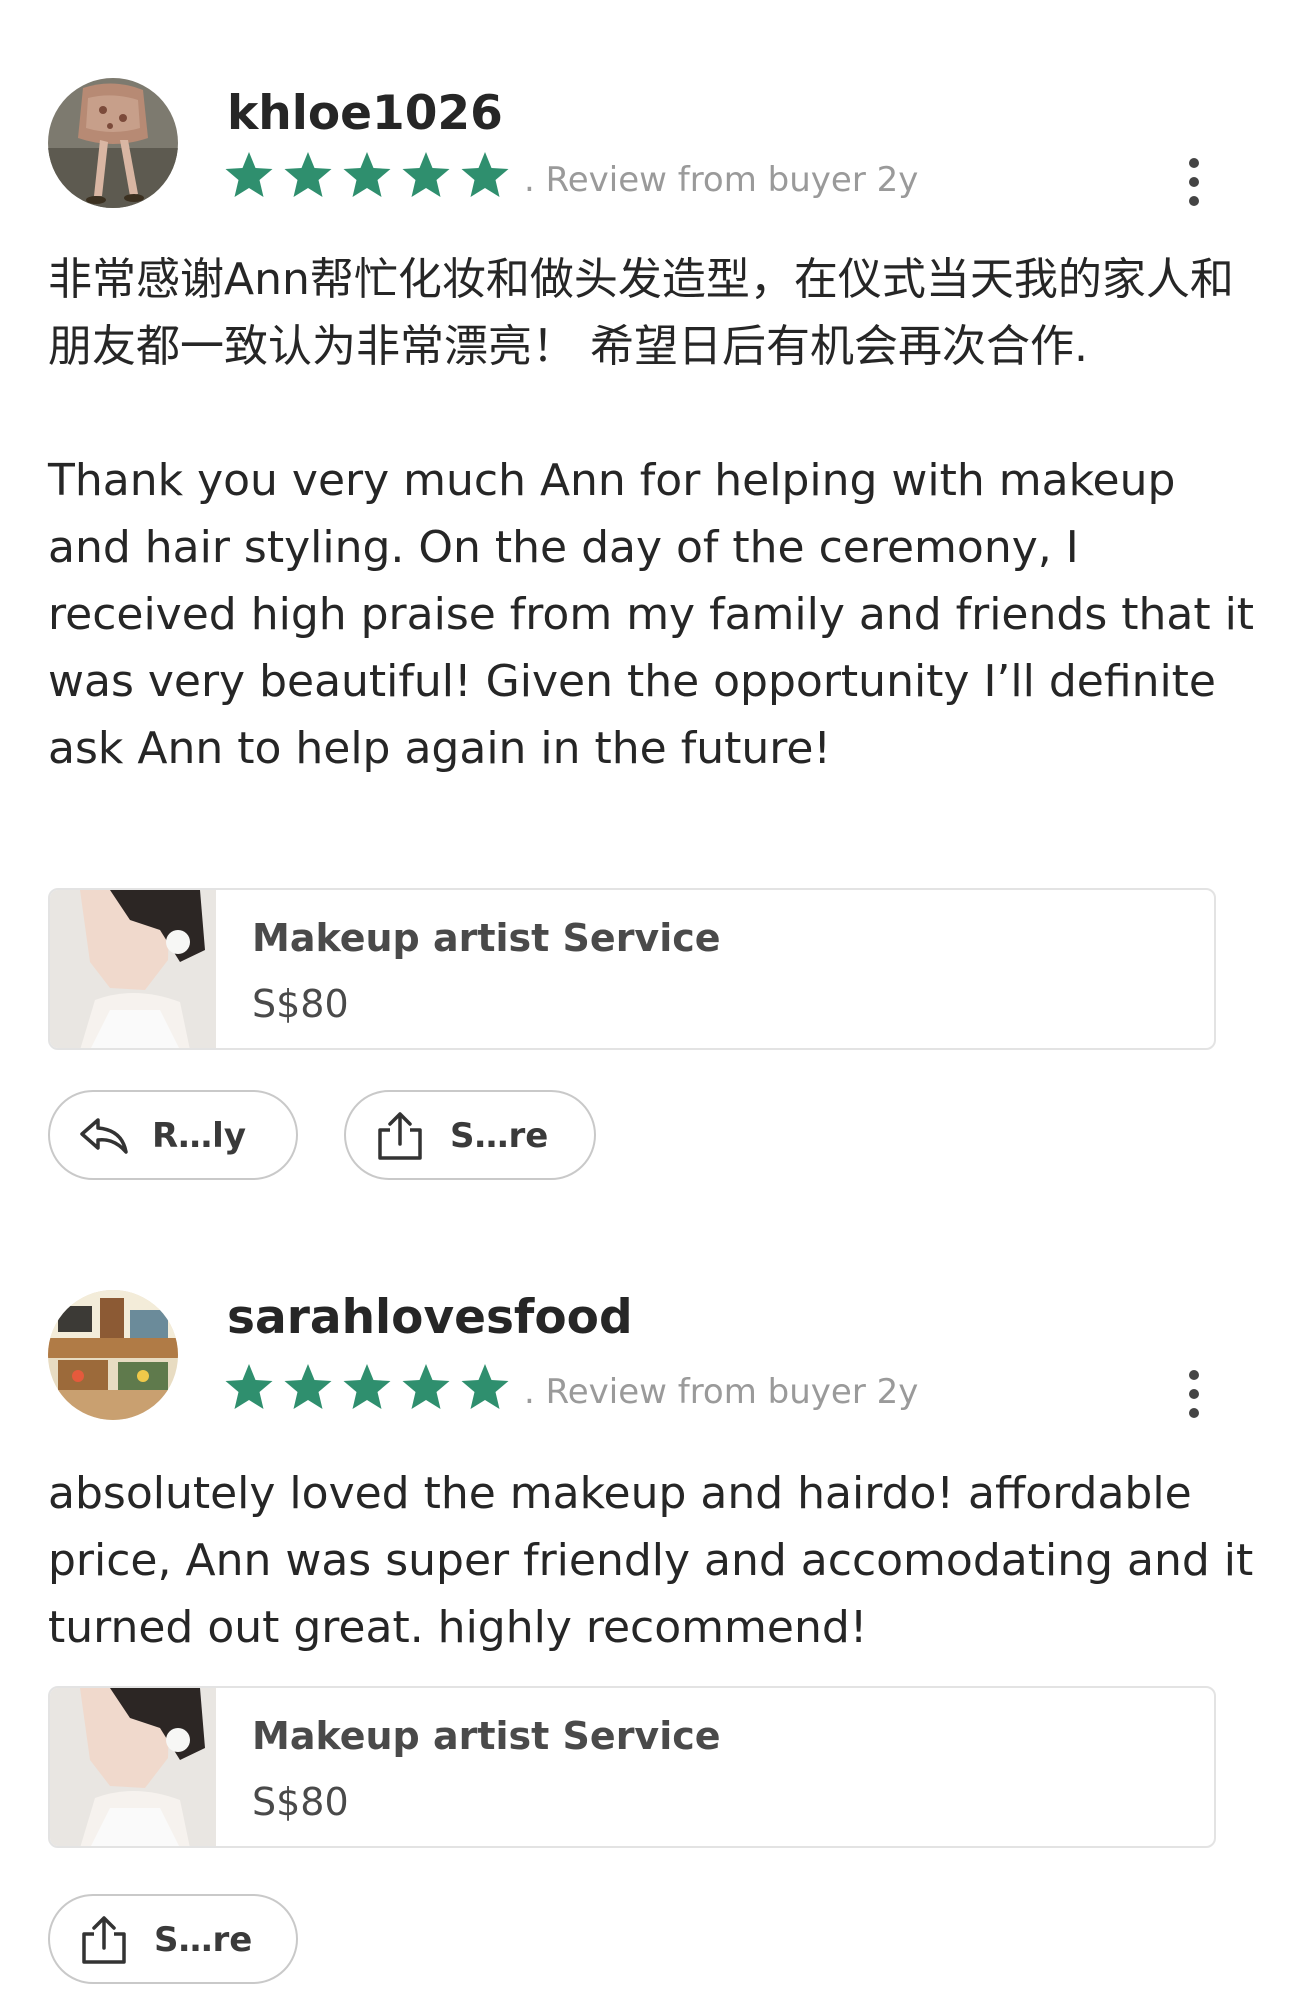 The image size is (1290, 2002). I want to click on reply-button: R…ly, so click(173, 1135).